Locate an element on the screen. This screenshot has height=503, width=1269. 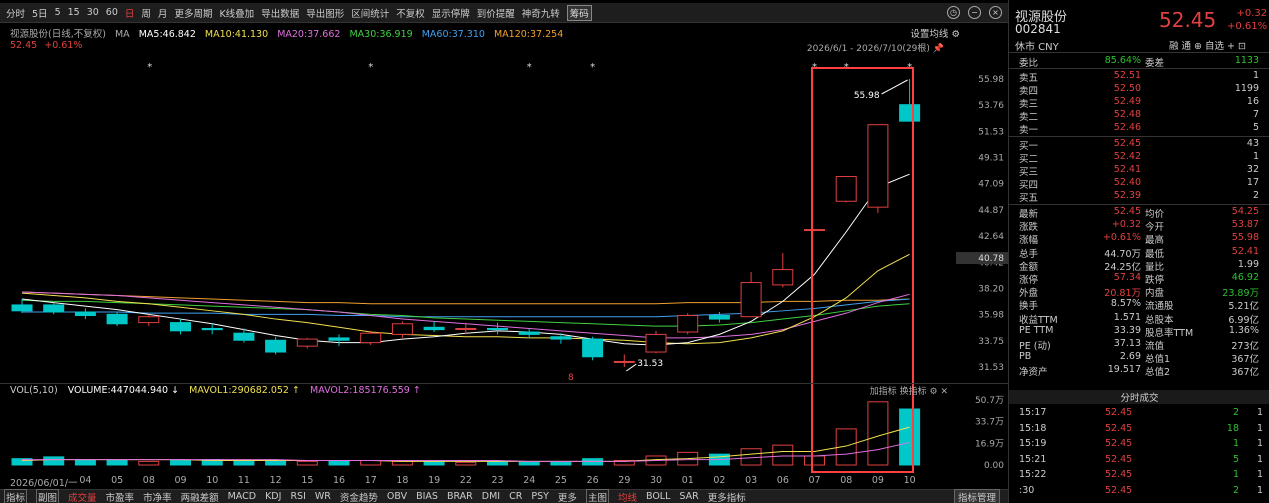
indicator-tab-13: BRAR is located at coordinates (460, 496).